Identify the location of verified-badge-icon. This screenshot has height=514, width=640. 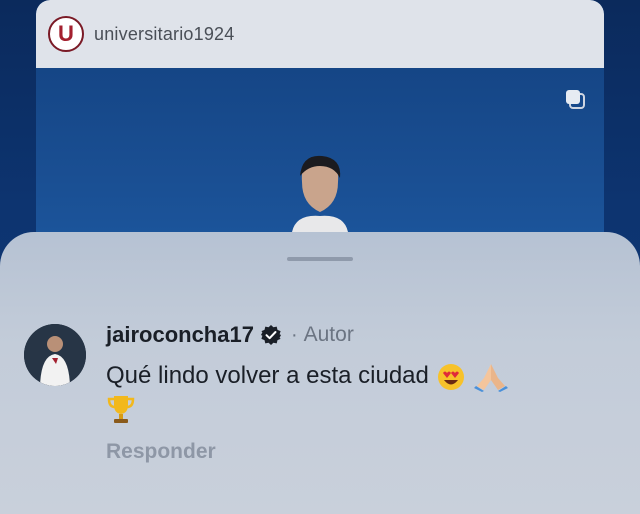
(270, 335).